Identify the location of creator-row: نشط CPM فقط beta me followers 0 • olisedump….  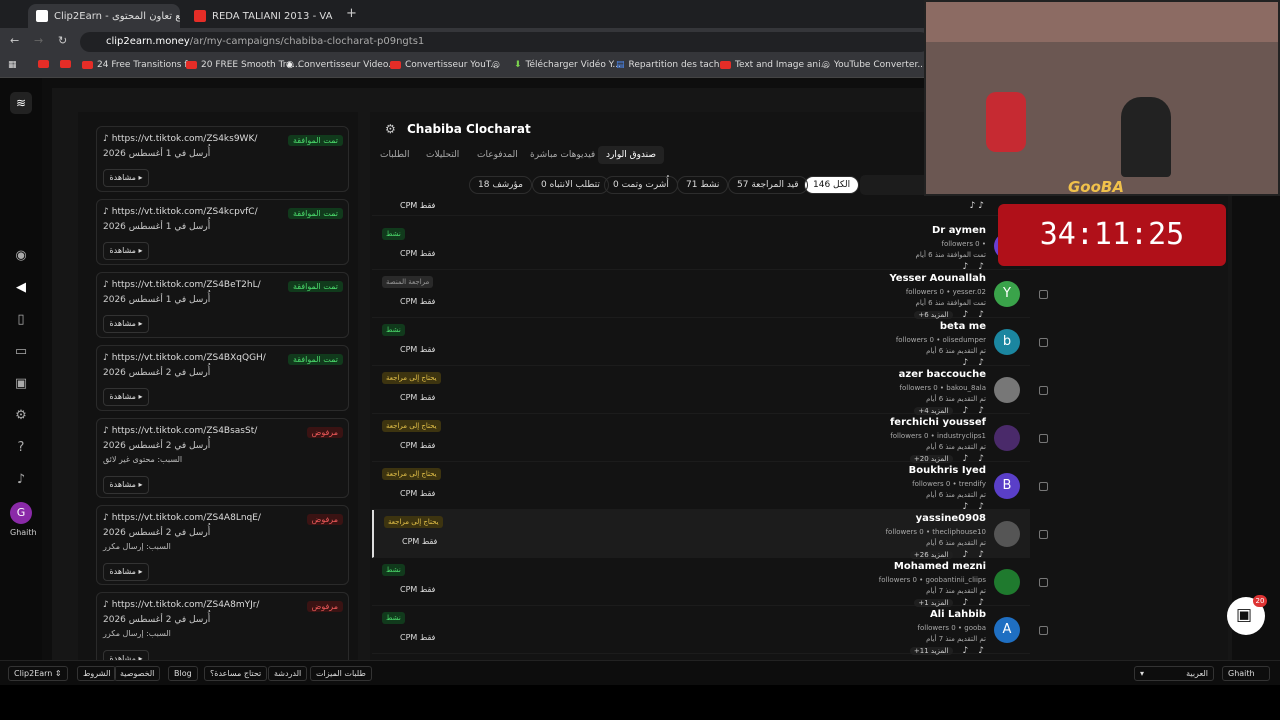
(701, 343).